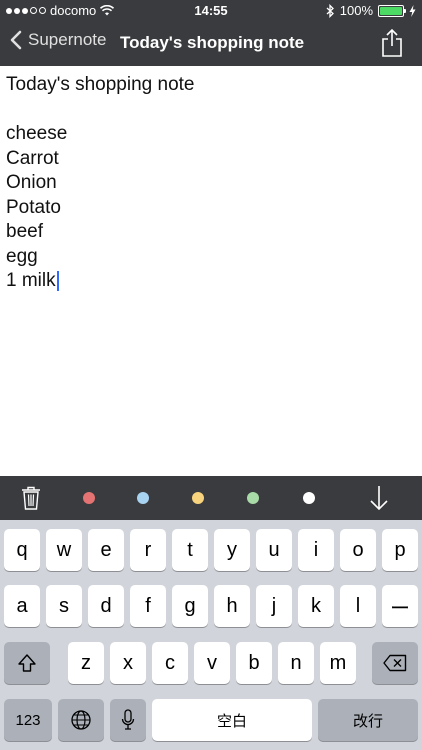  Describe the element at coordinates (400, 606) in the screenshot. I see `key-long-dash: ー` at that location.